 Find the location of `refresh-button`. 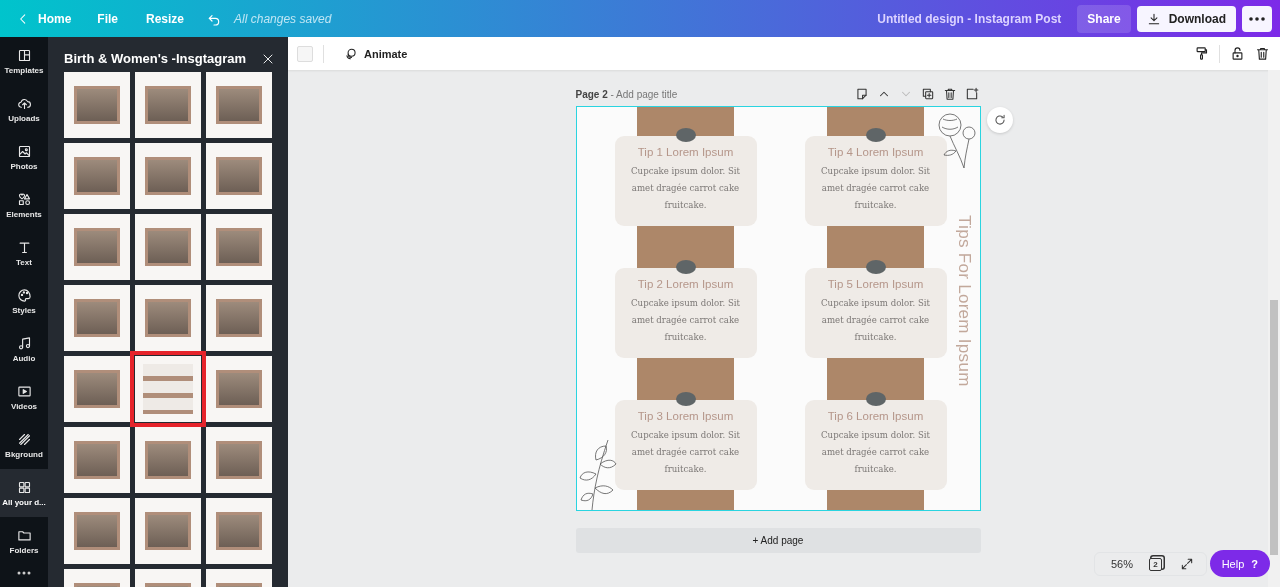

refresh-button is located at coordinates (999, 120).